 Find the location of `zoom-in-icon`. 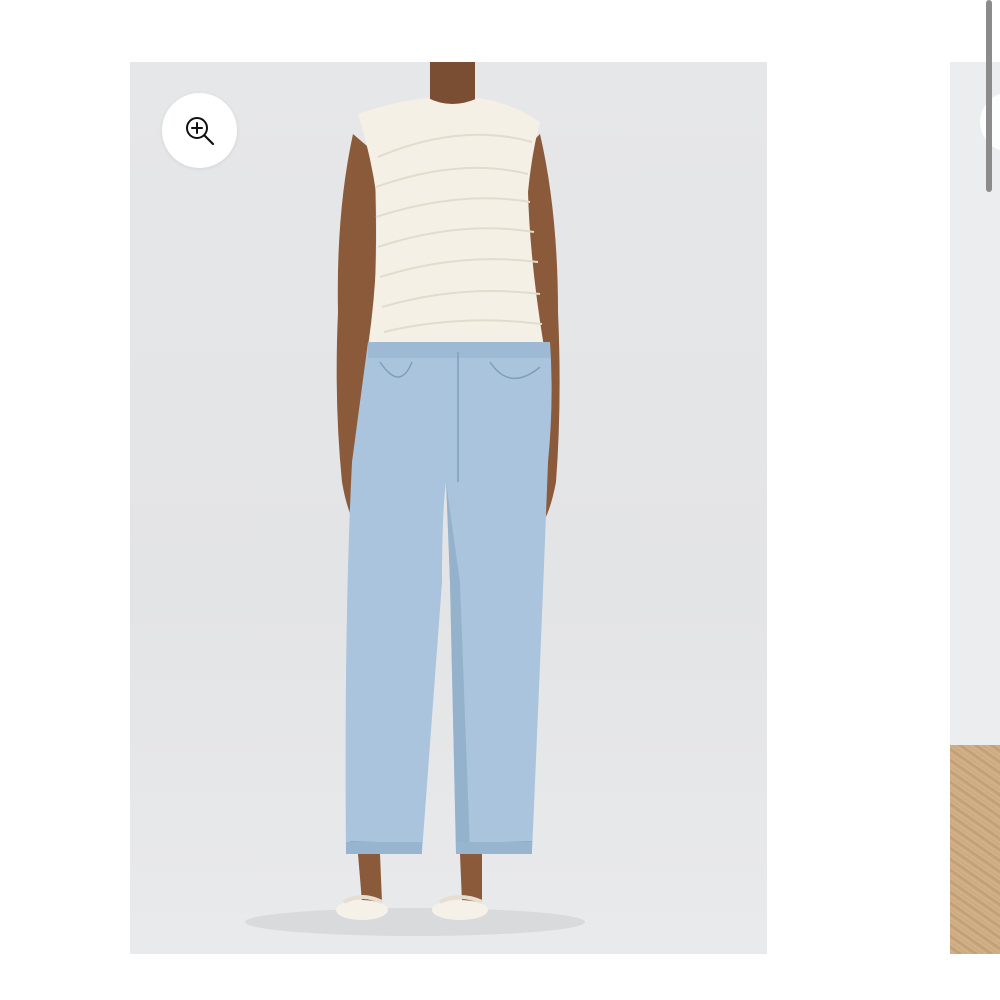

zoom-in-icon is located at coordinates (199, 130).